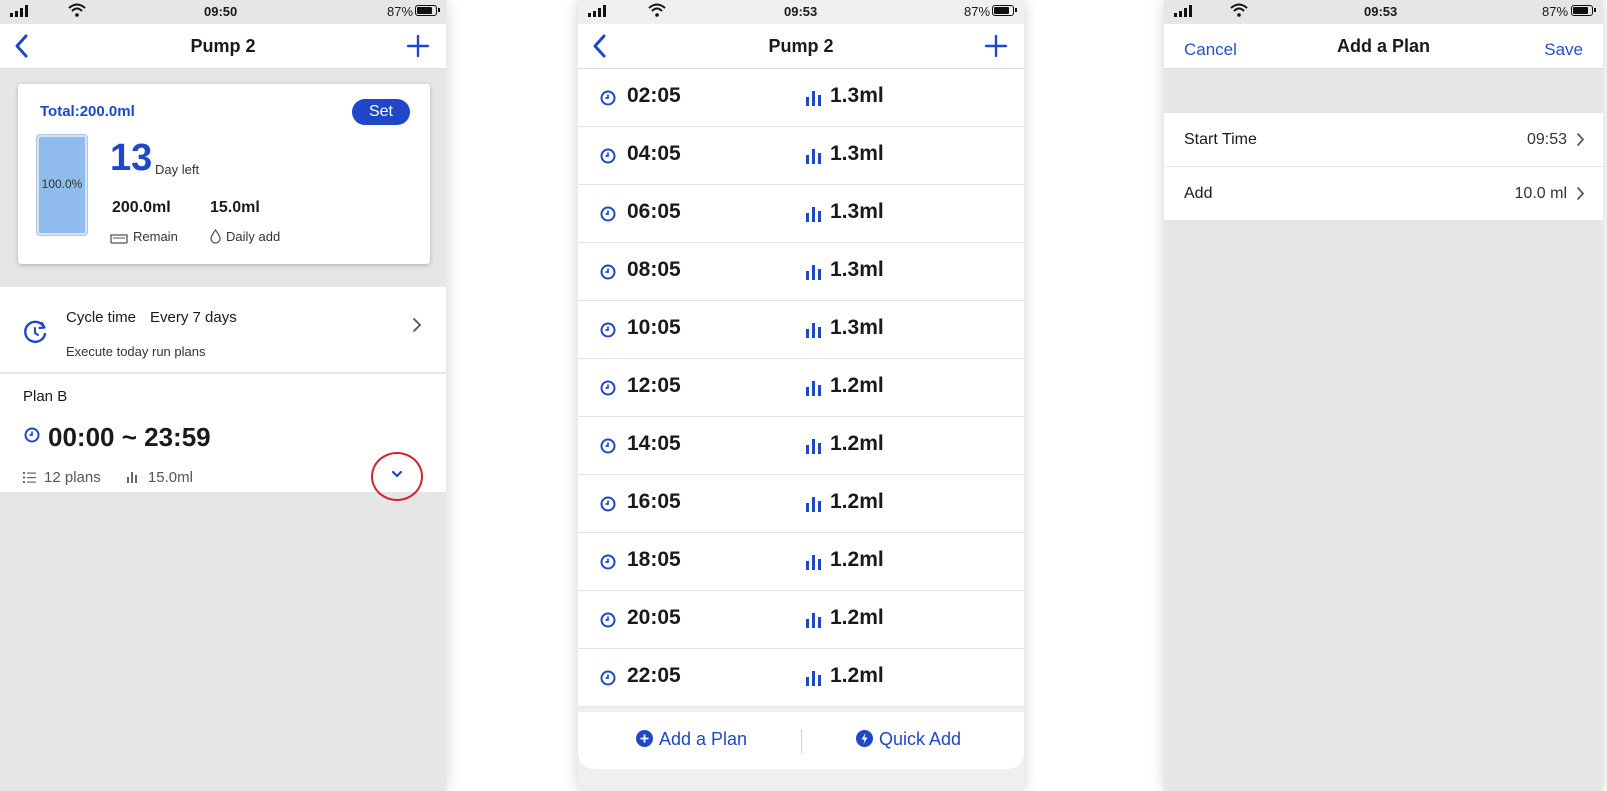 Image resolution: width=1607 pixels, height=791 pixels. I want to click on schedule-row: 04:05 1.3ml, so click(801, 156).